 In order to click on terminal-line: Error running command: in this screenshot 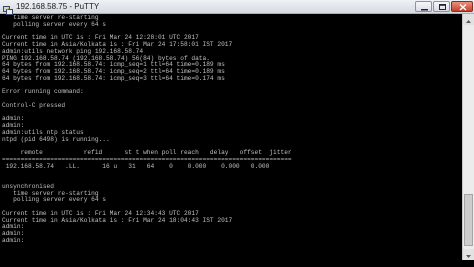, I will do `click(43, 92)`.